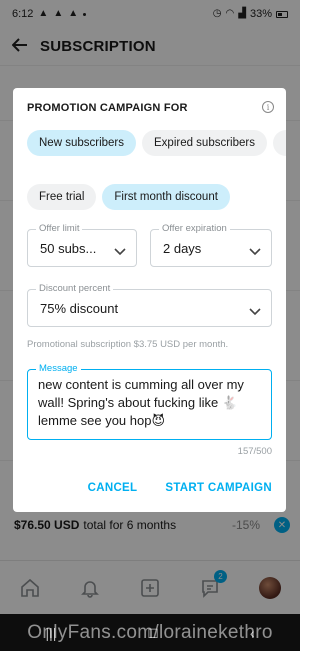 The image size is (320, 651). I want to click on dialog-actions: CANCEL START CAMPAIGN, so click(180, 488).